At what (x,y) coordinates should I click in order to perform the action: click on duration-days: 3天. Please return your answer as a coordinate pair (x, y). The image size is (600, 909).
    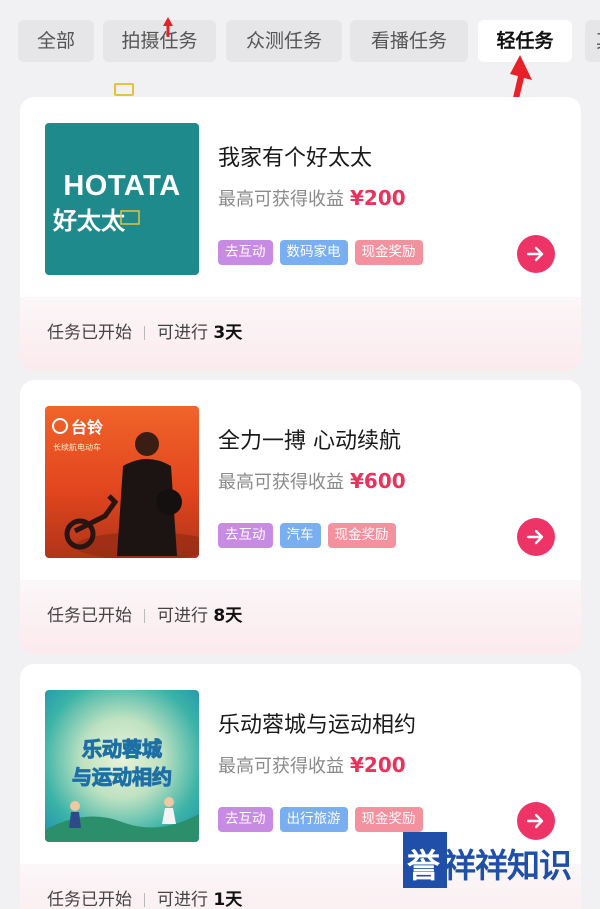
    Looking at the image, I should click on (228, 333).